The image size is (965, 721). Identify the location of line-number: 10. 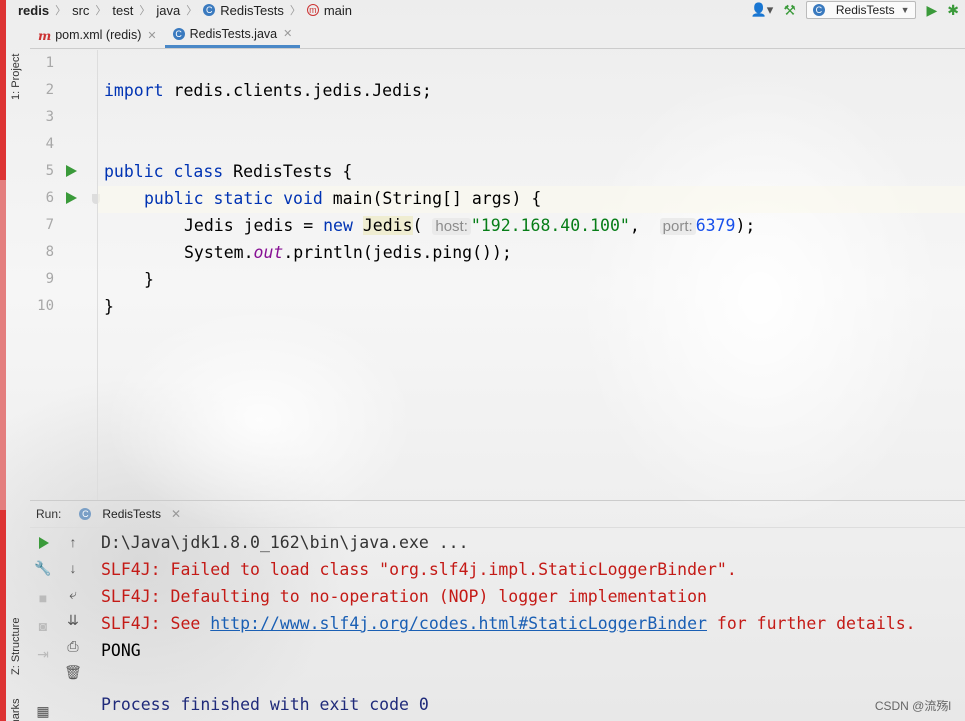
(45, 306).